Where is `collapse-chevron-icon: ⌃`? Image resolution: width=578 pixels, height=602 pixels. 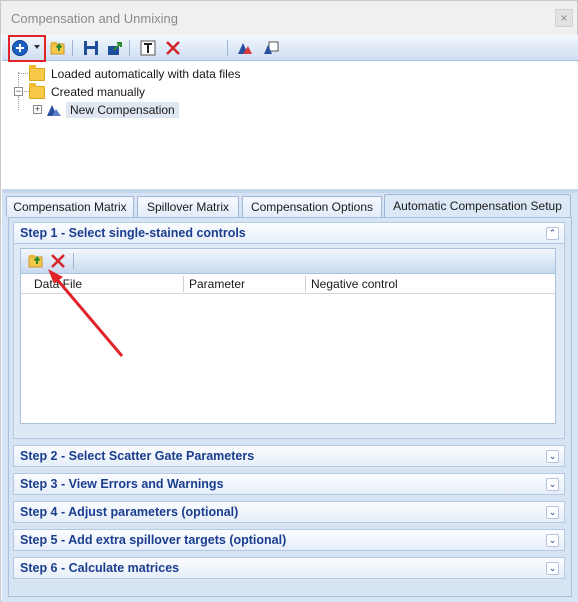 collapse-chevron-icon: ⌃ is located at coordinates (552, 233).